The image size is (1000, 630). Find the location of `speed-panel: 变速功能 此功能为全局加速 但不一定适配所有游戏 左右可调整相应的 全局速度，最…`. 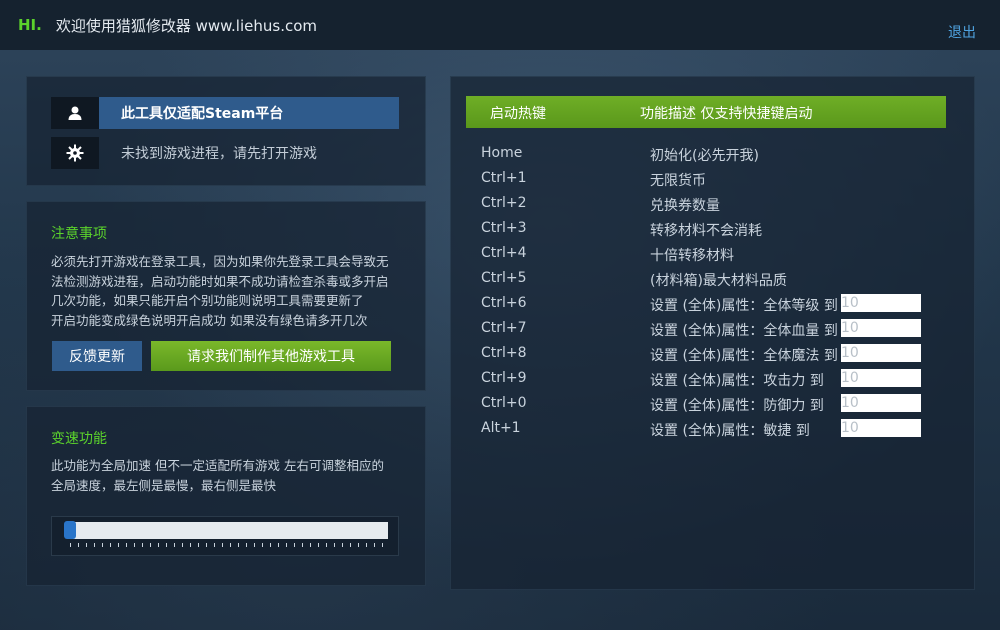

speed-panel: 变速功能 此功能为全局加速 但不一定适配所有游戏 左右可调整相应的 全局速度，最… is located at coordinates (226, 496).